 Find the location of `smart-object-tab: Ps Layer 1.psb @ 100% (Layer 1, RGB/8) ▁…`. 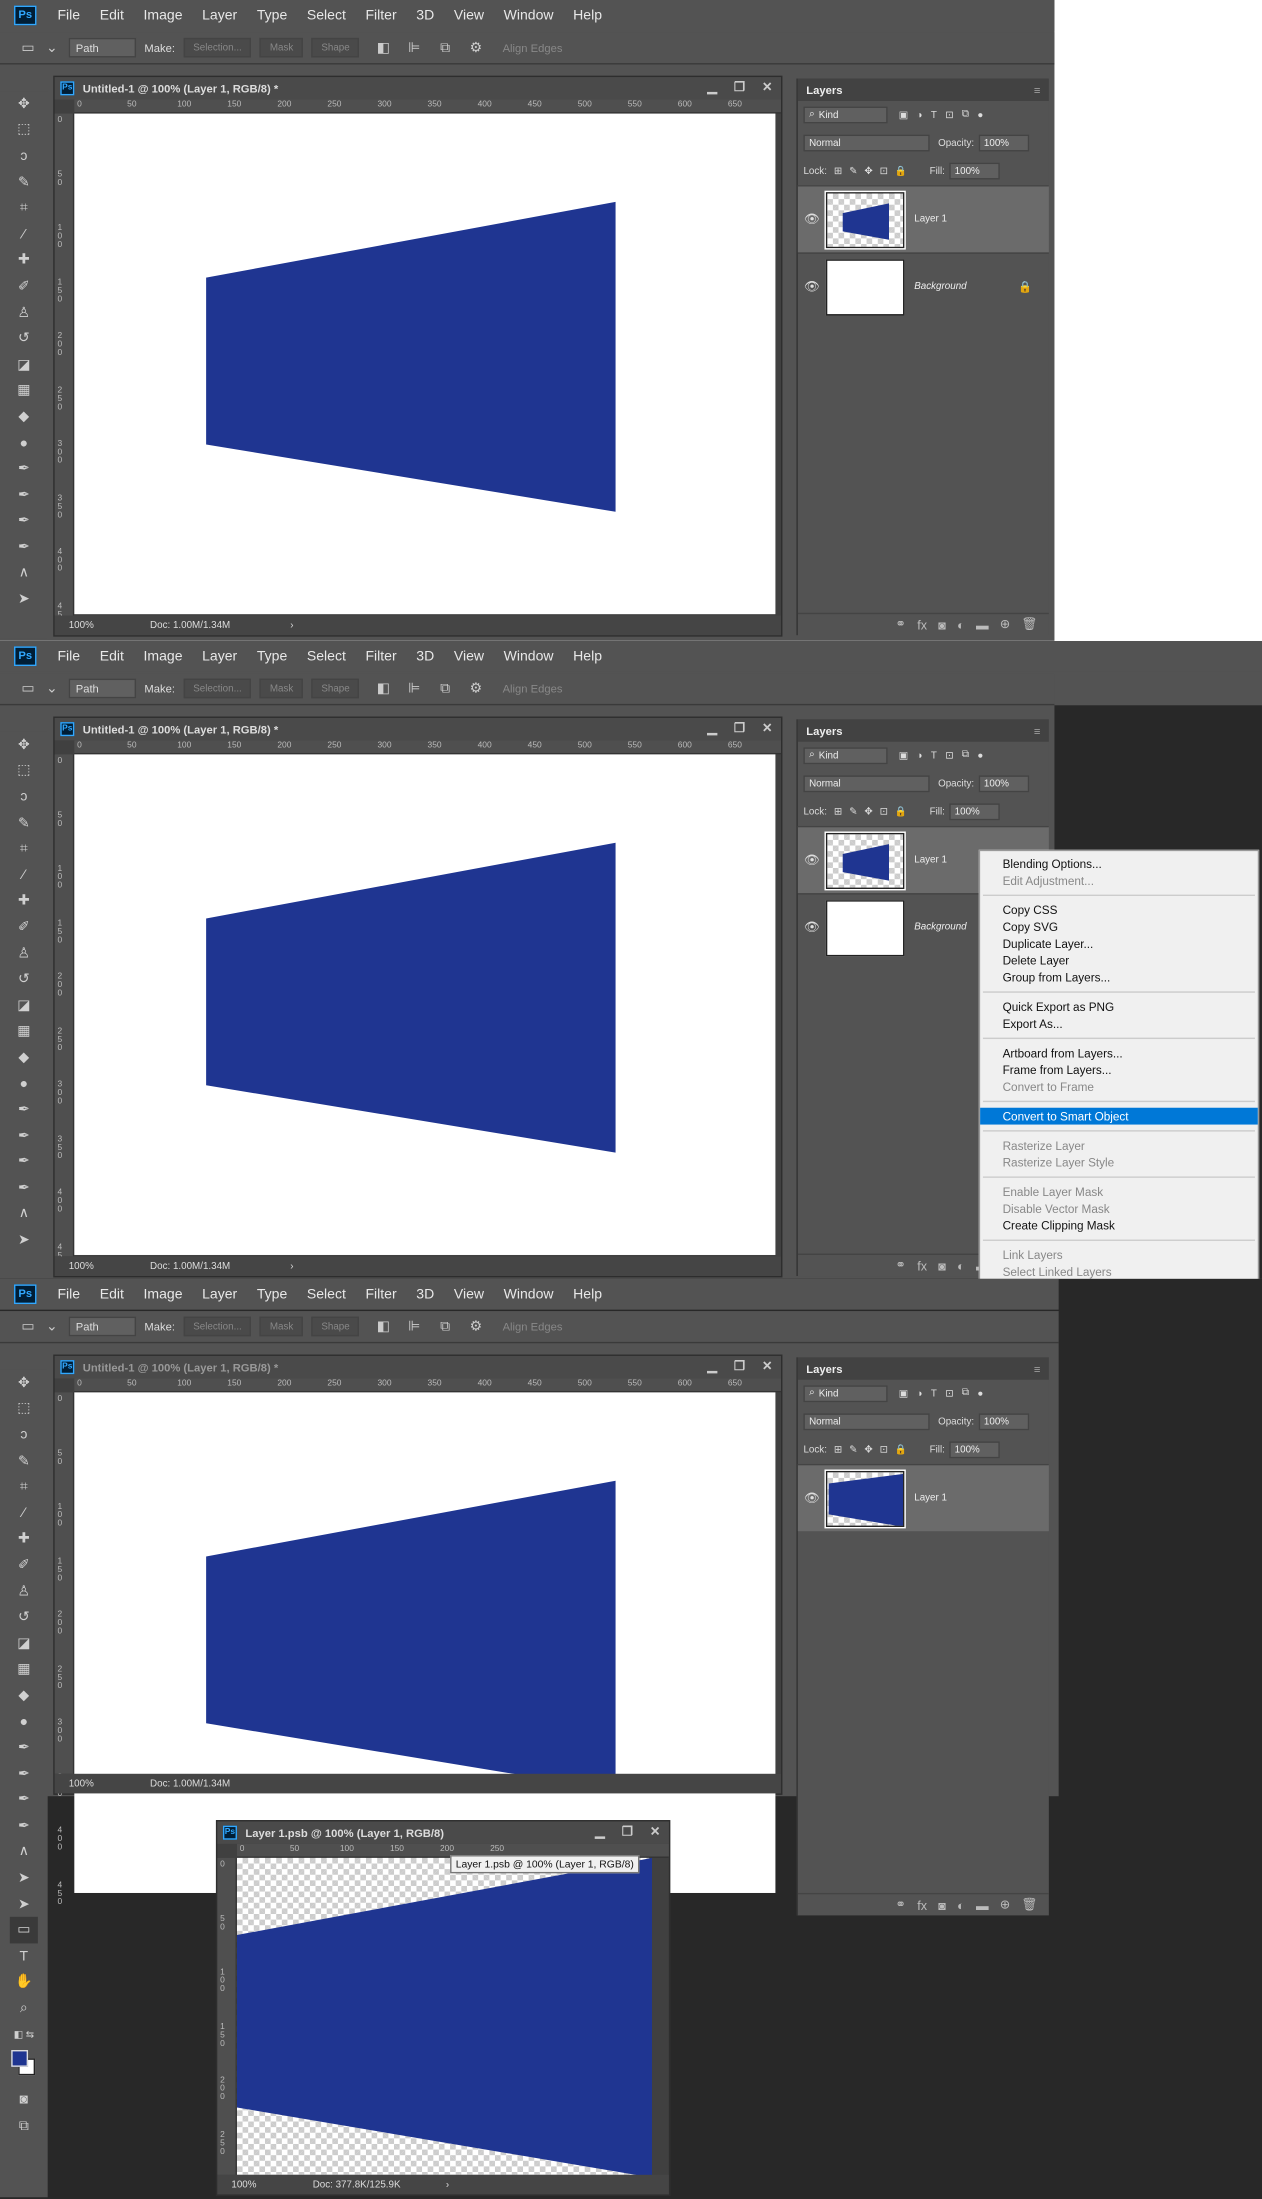

smart-object-tab: Ps Layer 1.psb @ 100% (Layer 1, RGB/8) ▁… is located at coordinates (443, 1832).